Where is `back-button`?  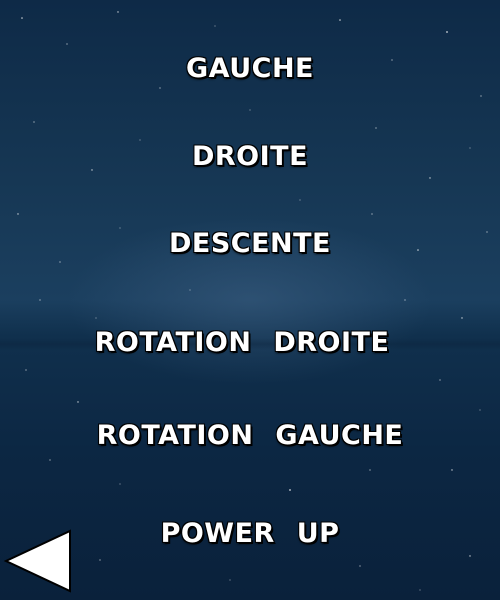
back-button is located at coordinates (37, 561).